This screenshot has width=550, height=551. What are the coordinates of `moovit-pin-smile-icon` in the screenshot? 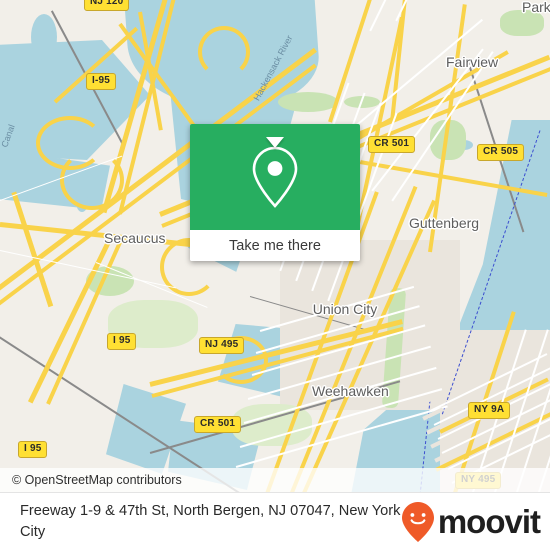 It's located at (417, 522).